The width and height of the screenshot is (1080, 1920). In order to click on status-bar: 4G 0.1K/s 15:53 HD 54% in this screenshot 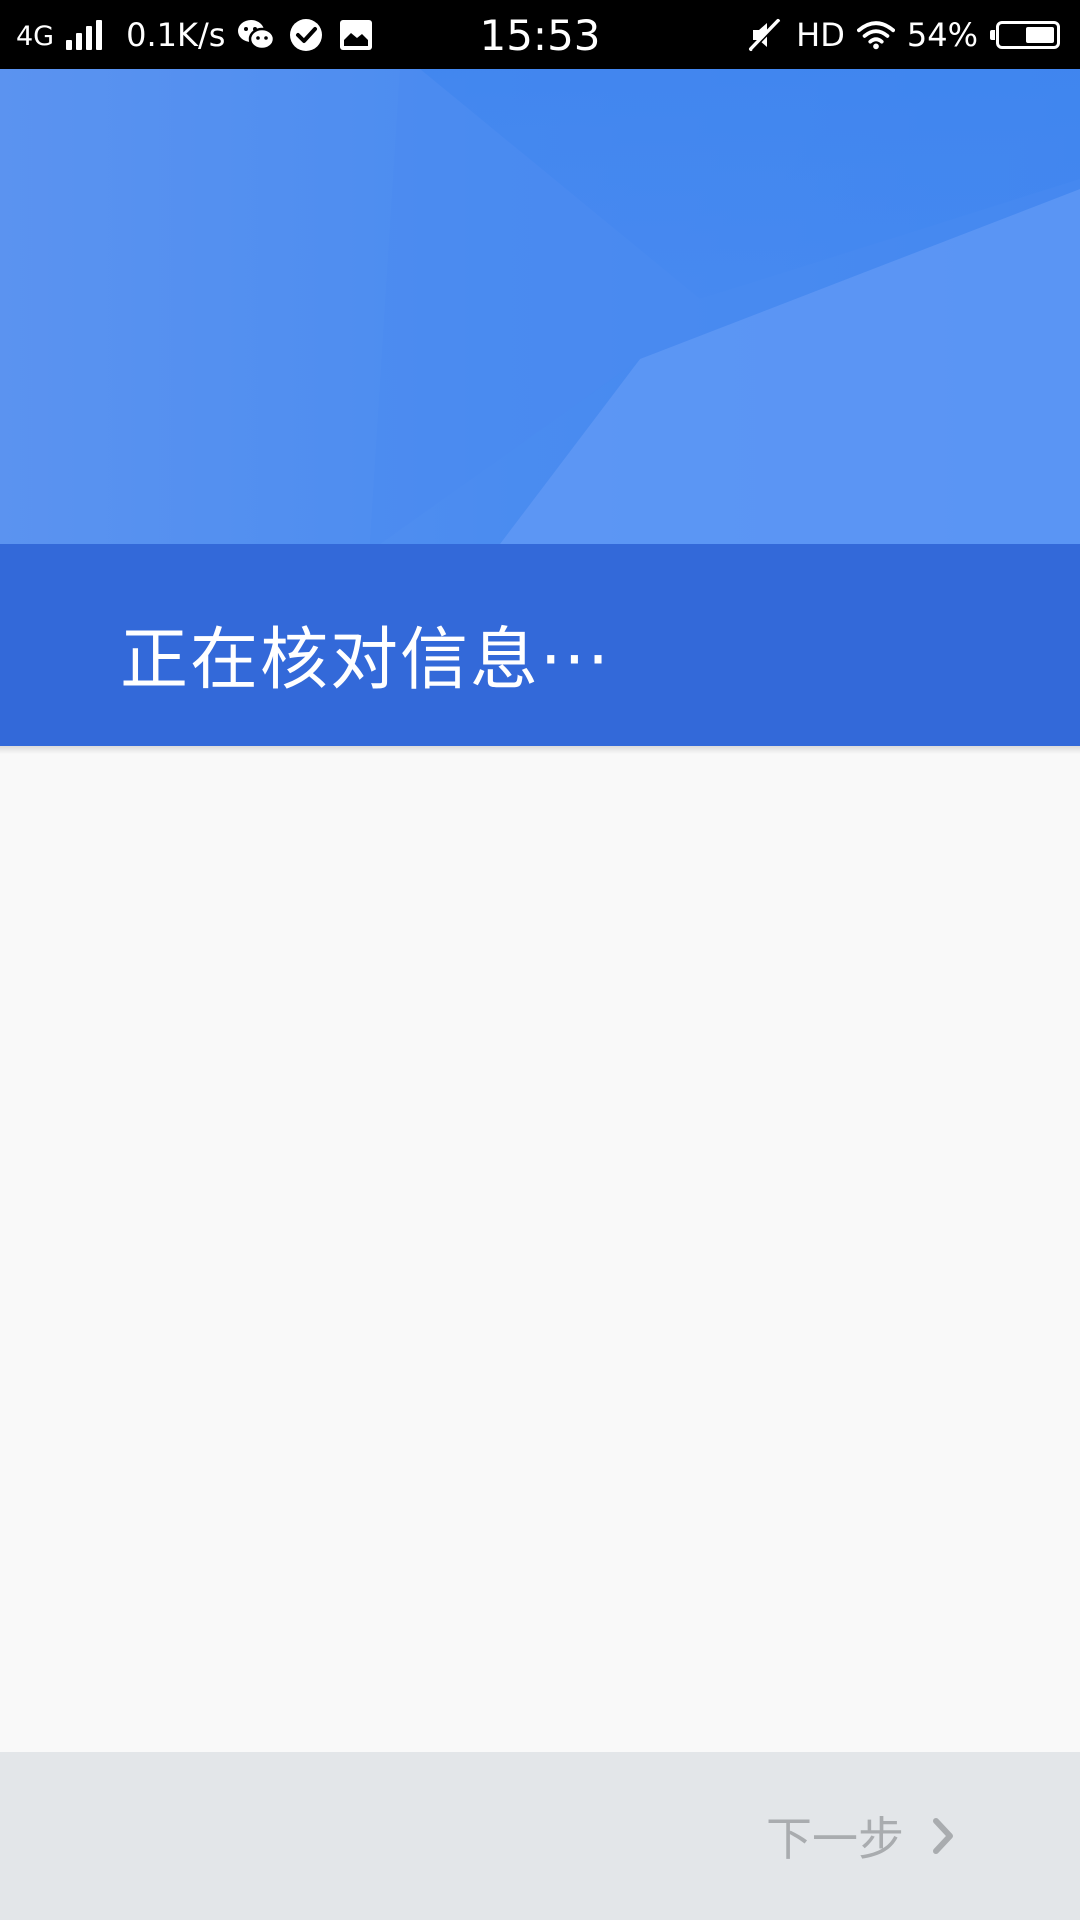, I will do `click(540, 34)`.